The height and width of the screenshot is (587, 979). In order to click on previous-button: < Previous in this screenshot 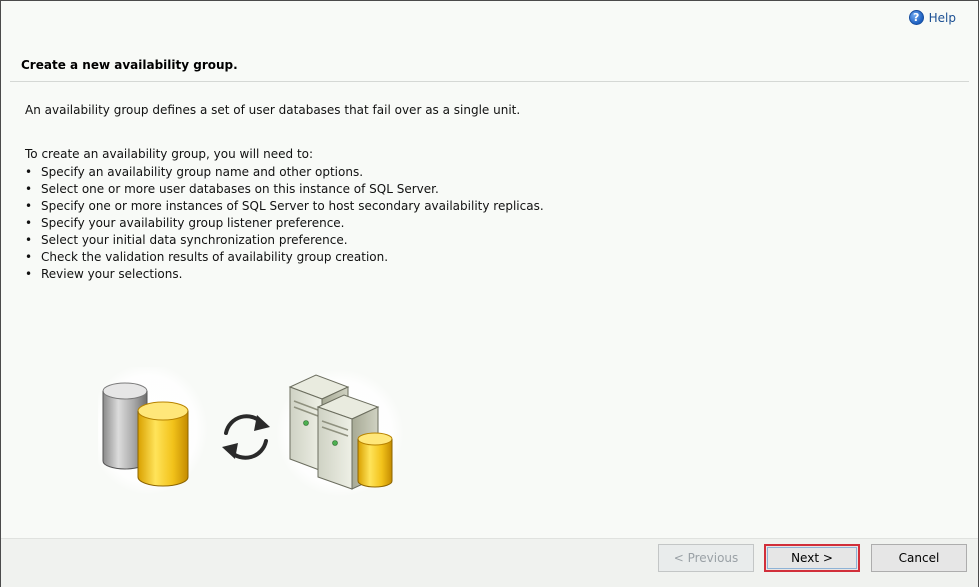, I will do `click(706, 558)`.